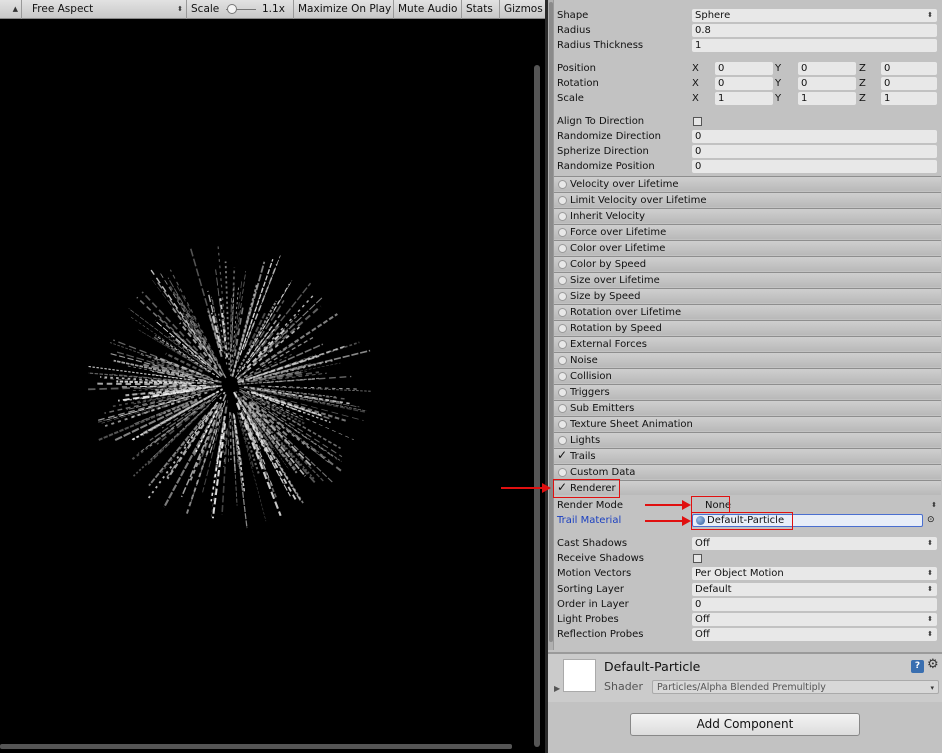 This screenshot has height=753, width=942. I want to click on order-in-layer-field: 0, so click(814, 604).